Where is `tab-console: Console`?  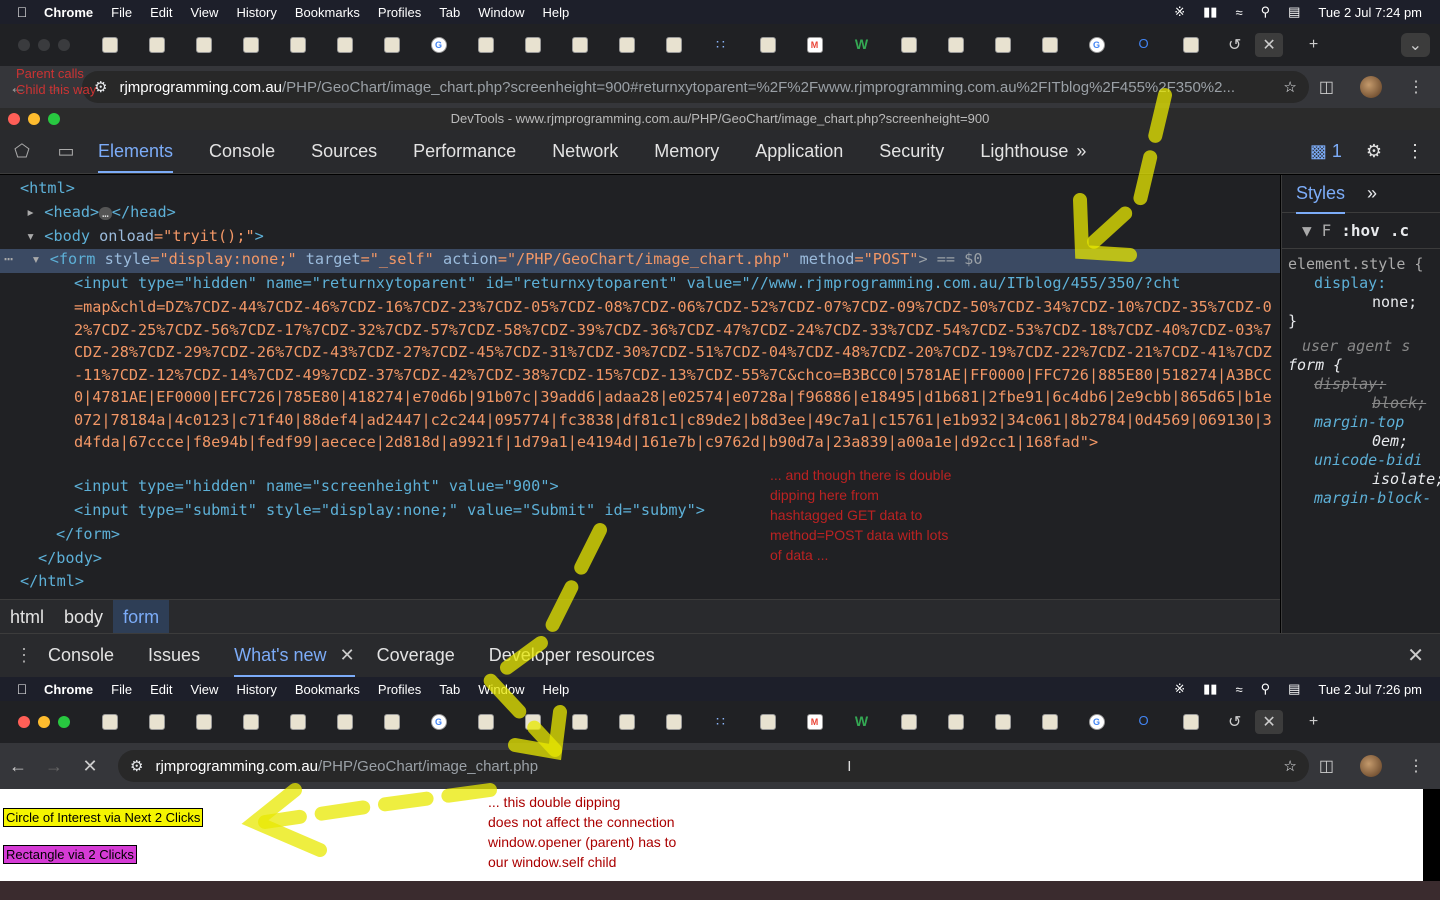
tab-console: Console is located at coordinates (242, 151).